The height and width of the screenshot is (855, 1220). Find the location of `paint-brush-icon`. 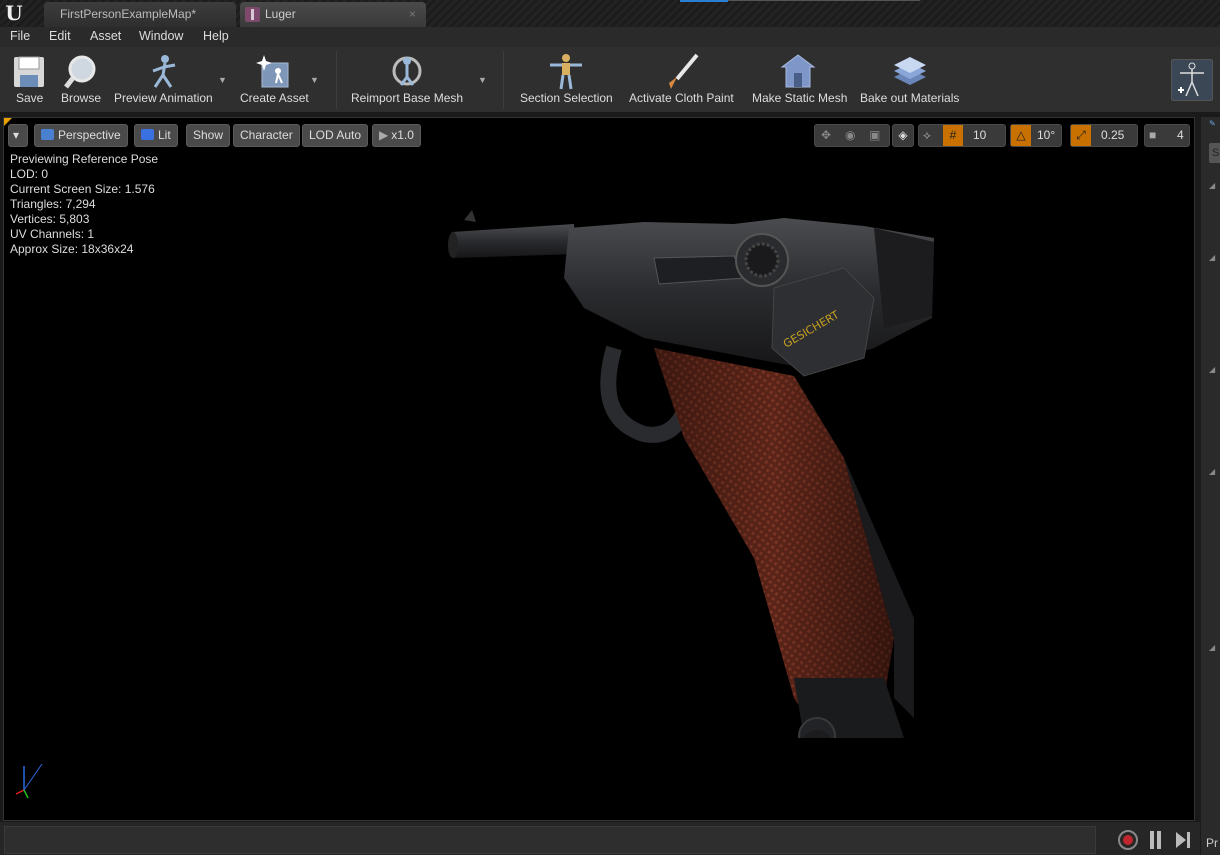

paint-brush-icon is located at coordinates (684, 71).